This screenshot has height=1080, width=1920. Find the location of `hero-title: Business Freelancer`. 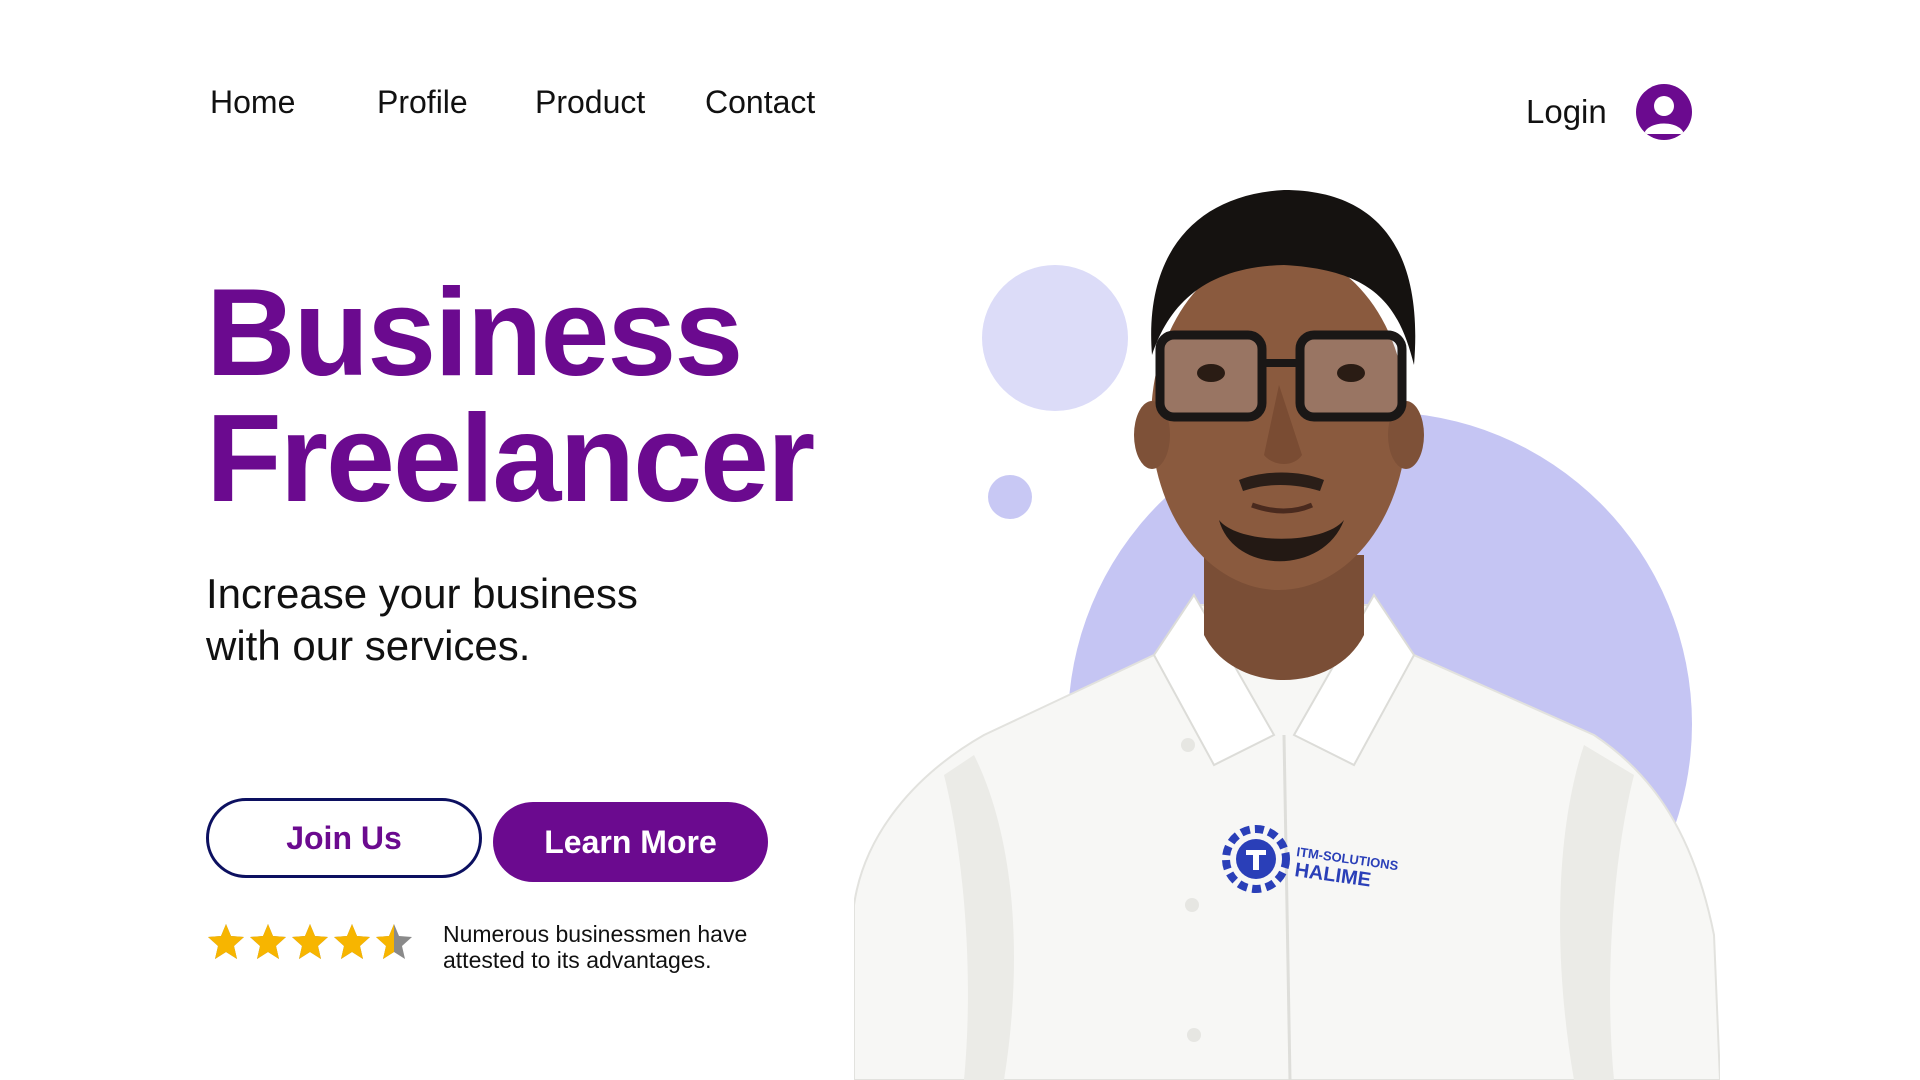

hero-title: Business Freelancer is located at coordinates (510, 396).